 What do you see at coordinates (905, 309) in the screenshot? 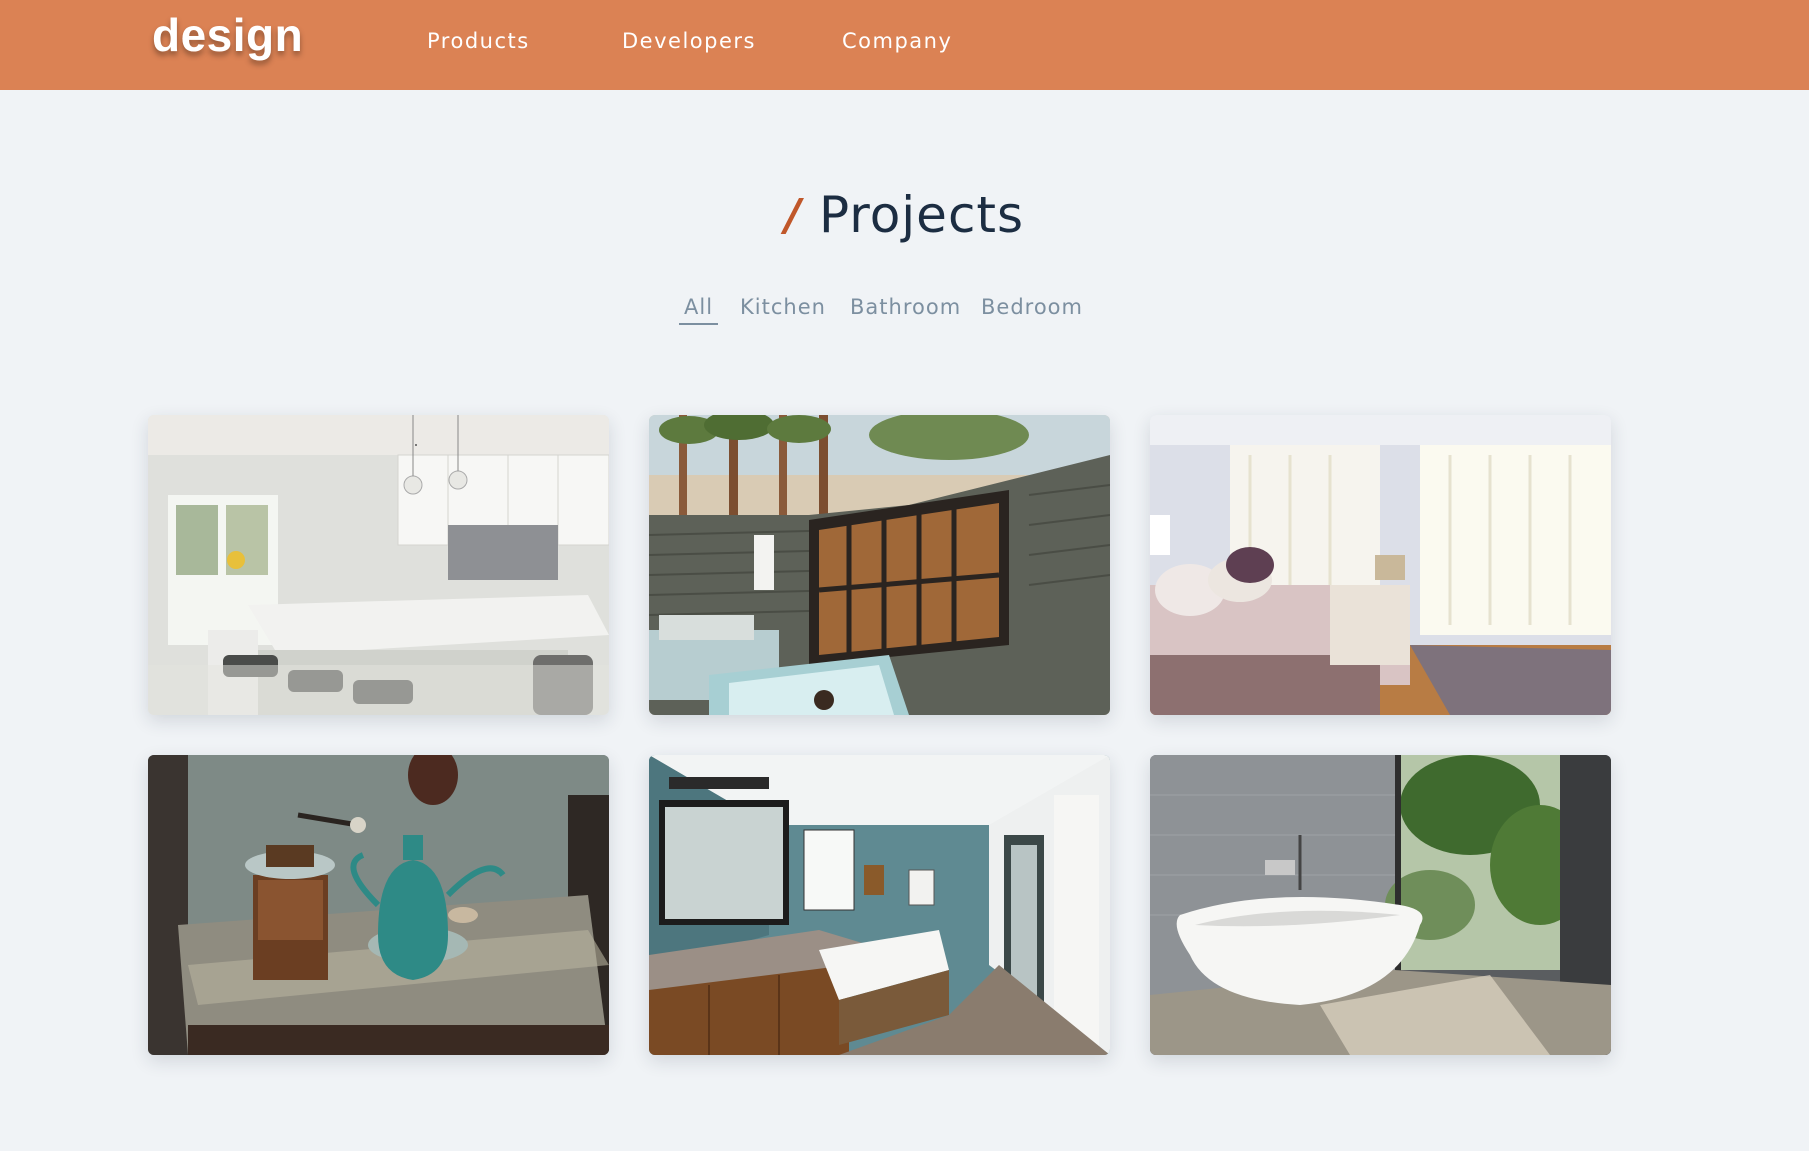
I see `filter-bathroom: Bathroom` at bounding box center [905, 309].